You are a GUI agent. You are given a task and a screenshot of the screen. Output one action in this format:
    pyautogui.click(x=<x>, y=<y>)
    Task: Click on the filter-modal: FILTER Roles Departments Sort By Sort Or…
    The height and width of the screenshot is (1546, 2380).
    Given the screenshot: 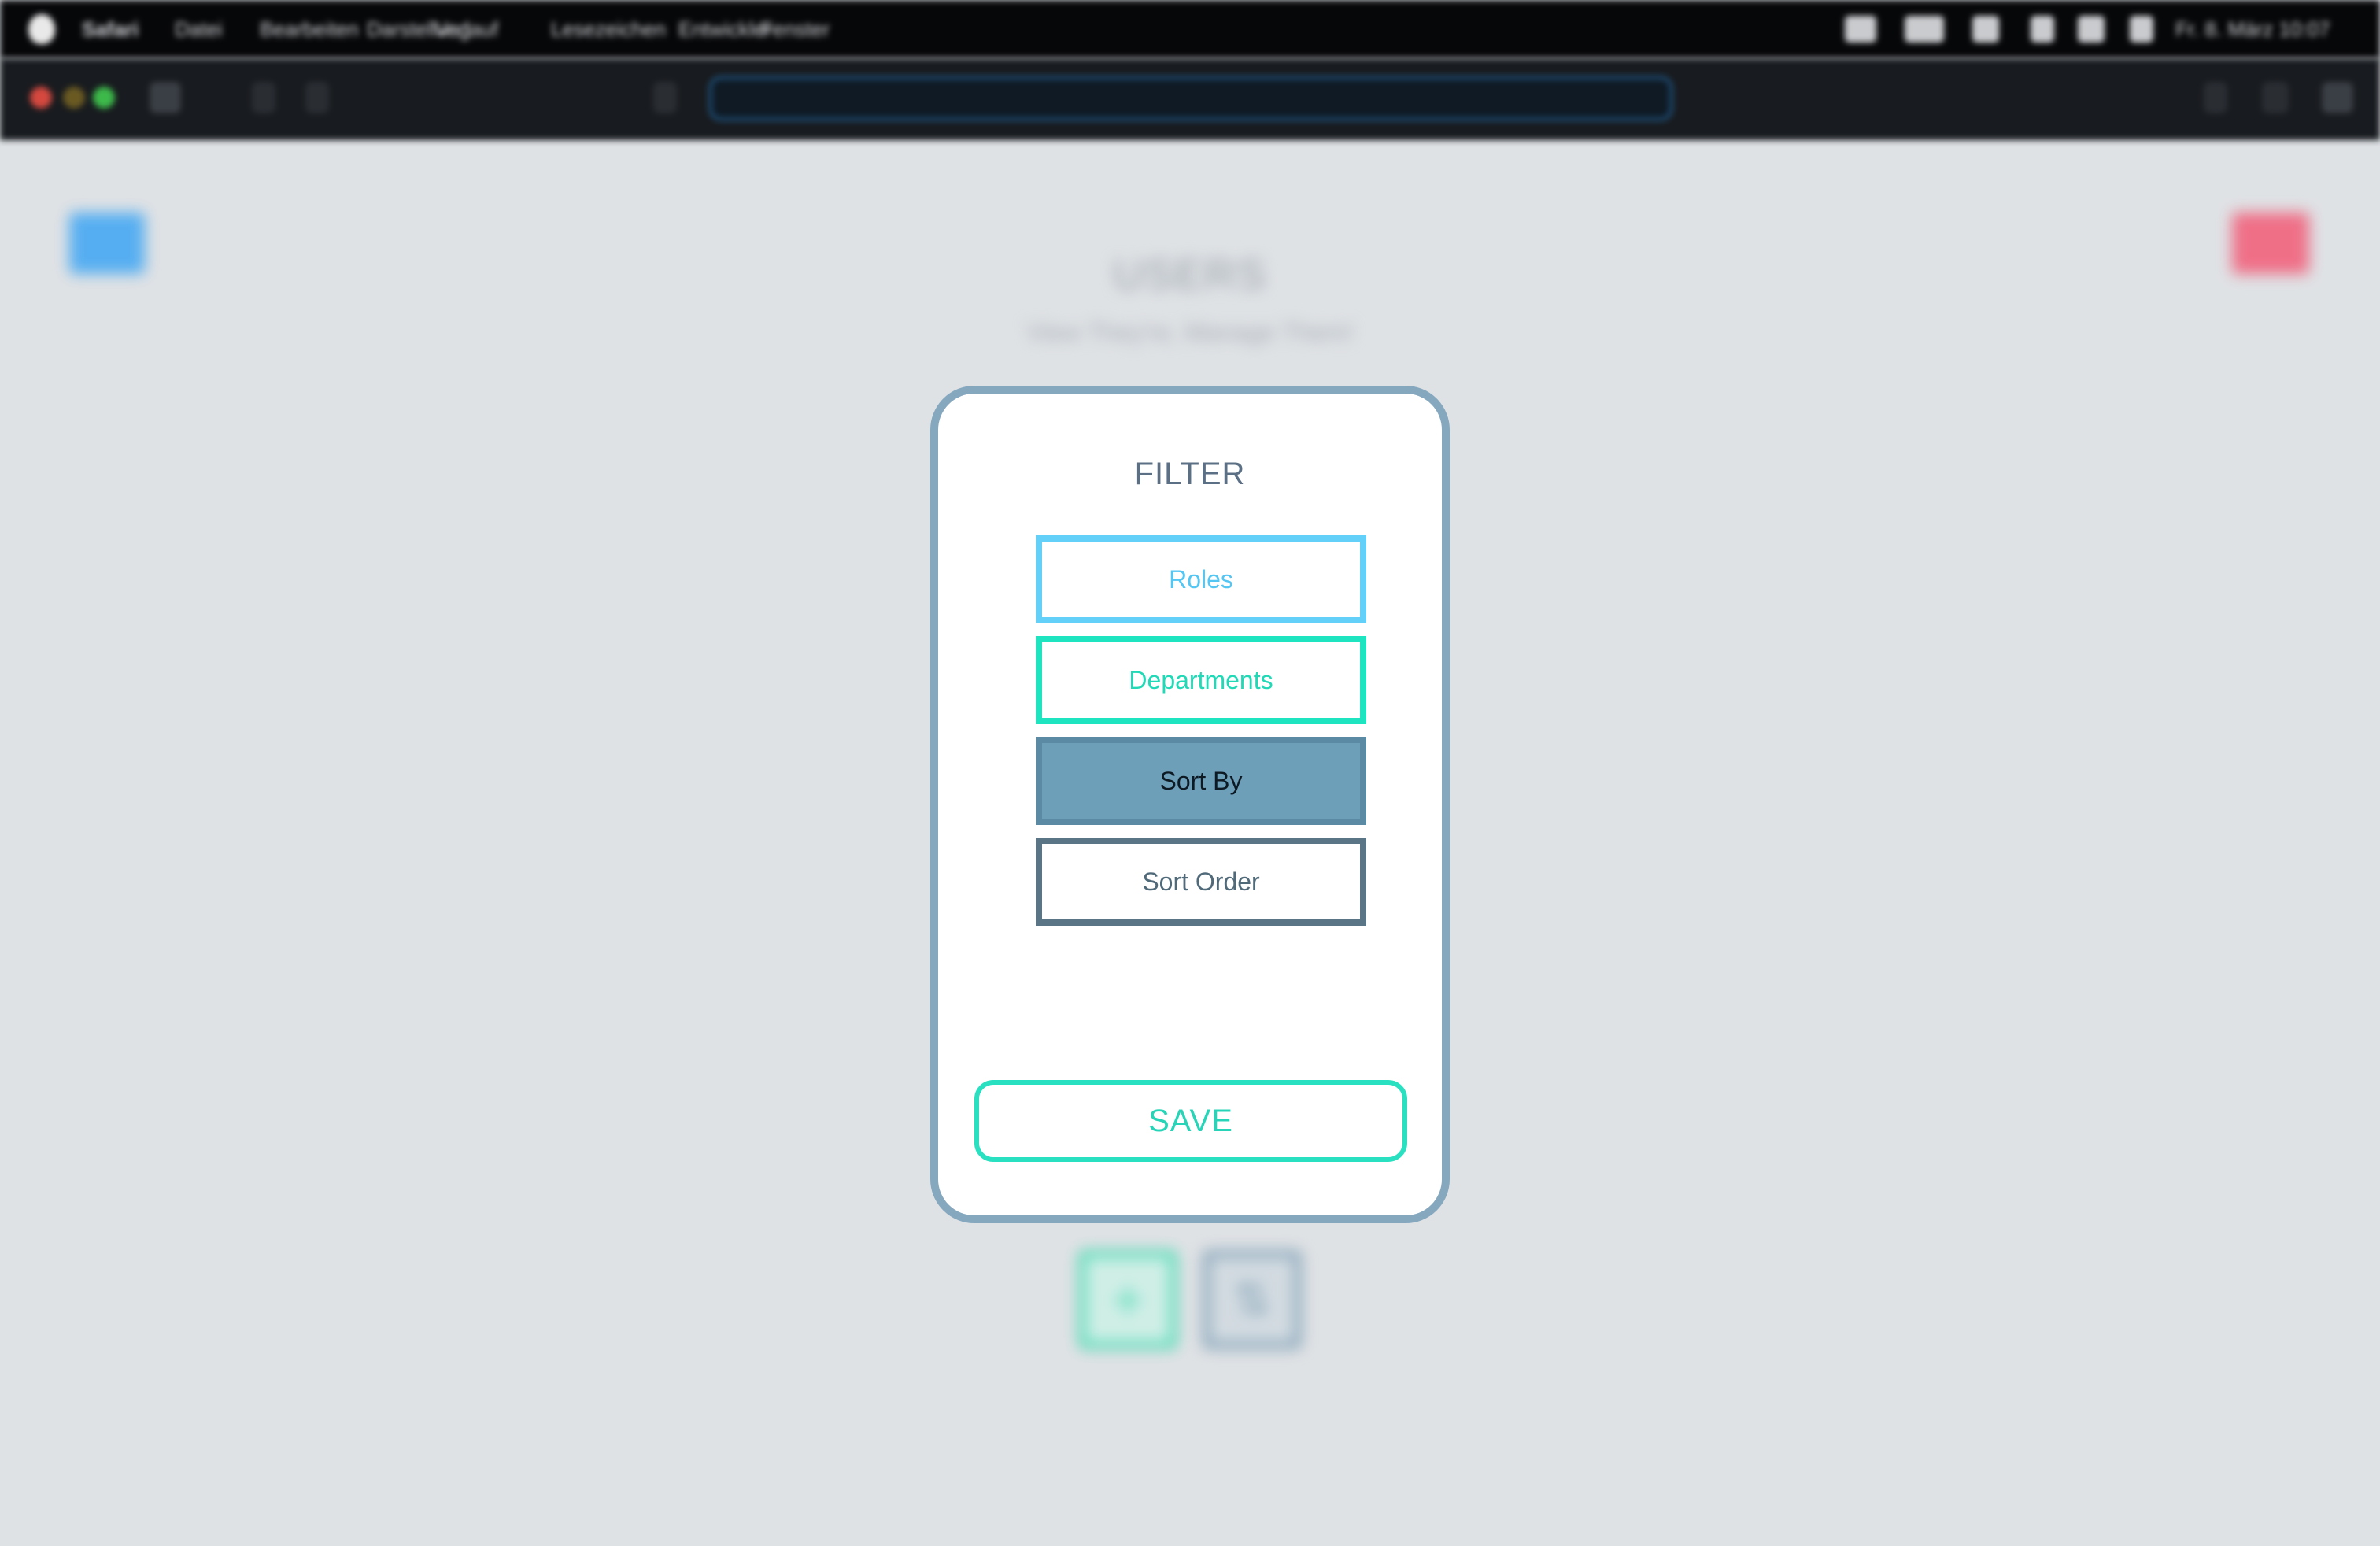 What is the action you would take?
    pyautogui.click(x=1190, y=805)
    